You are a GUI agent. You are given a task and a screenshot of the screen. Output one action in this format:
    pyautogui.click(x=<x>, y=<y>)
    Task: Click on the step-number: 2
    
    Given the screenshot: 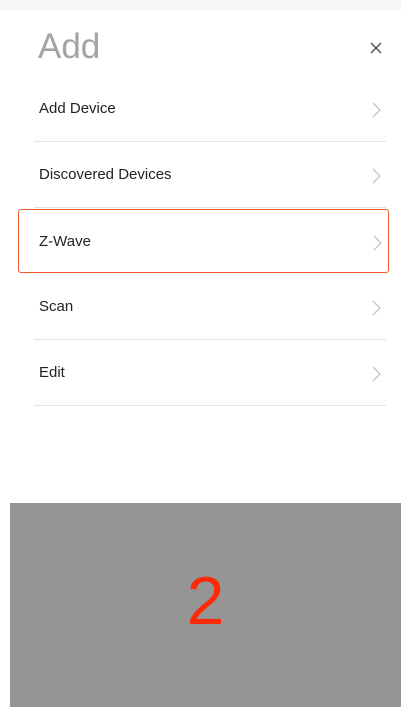 What is the action you would take?
    pyautogui.click(x=205, y=601)
    